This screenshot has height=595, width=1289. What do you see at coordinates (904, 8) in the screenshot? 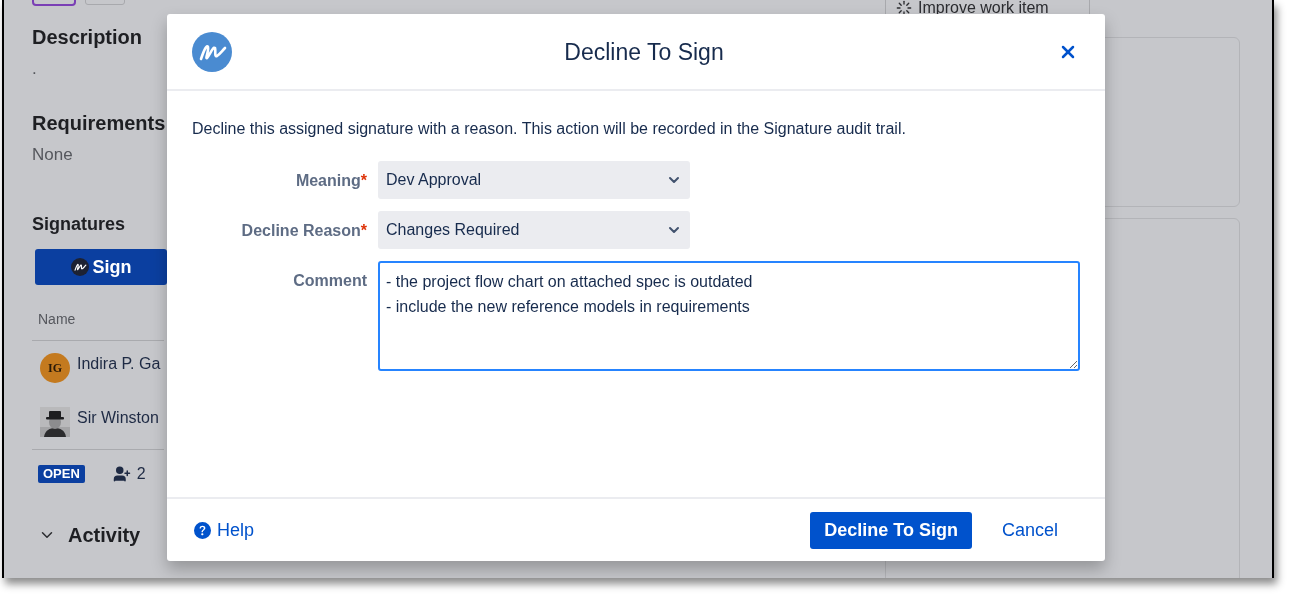
I see `spinner-icon` at bounding box center [904, 8].